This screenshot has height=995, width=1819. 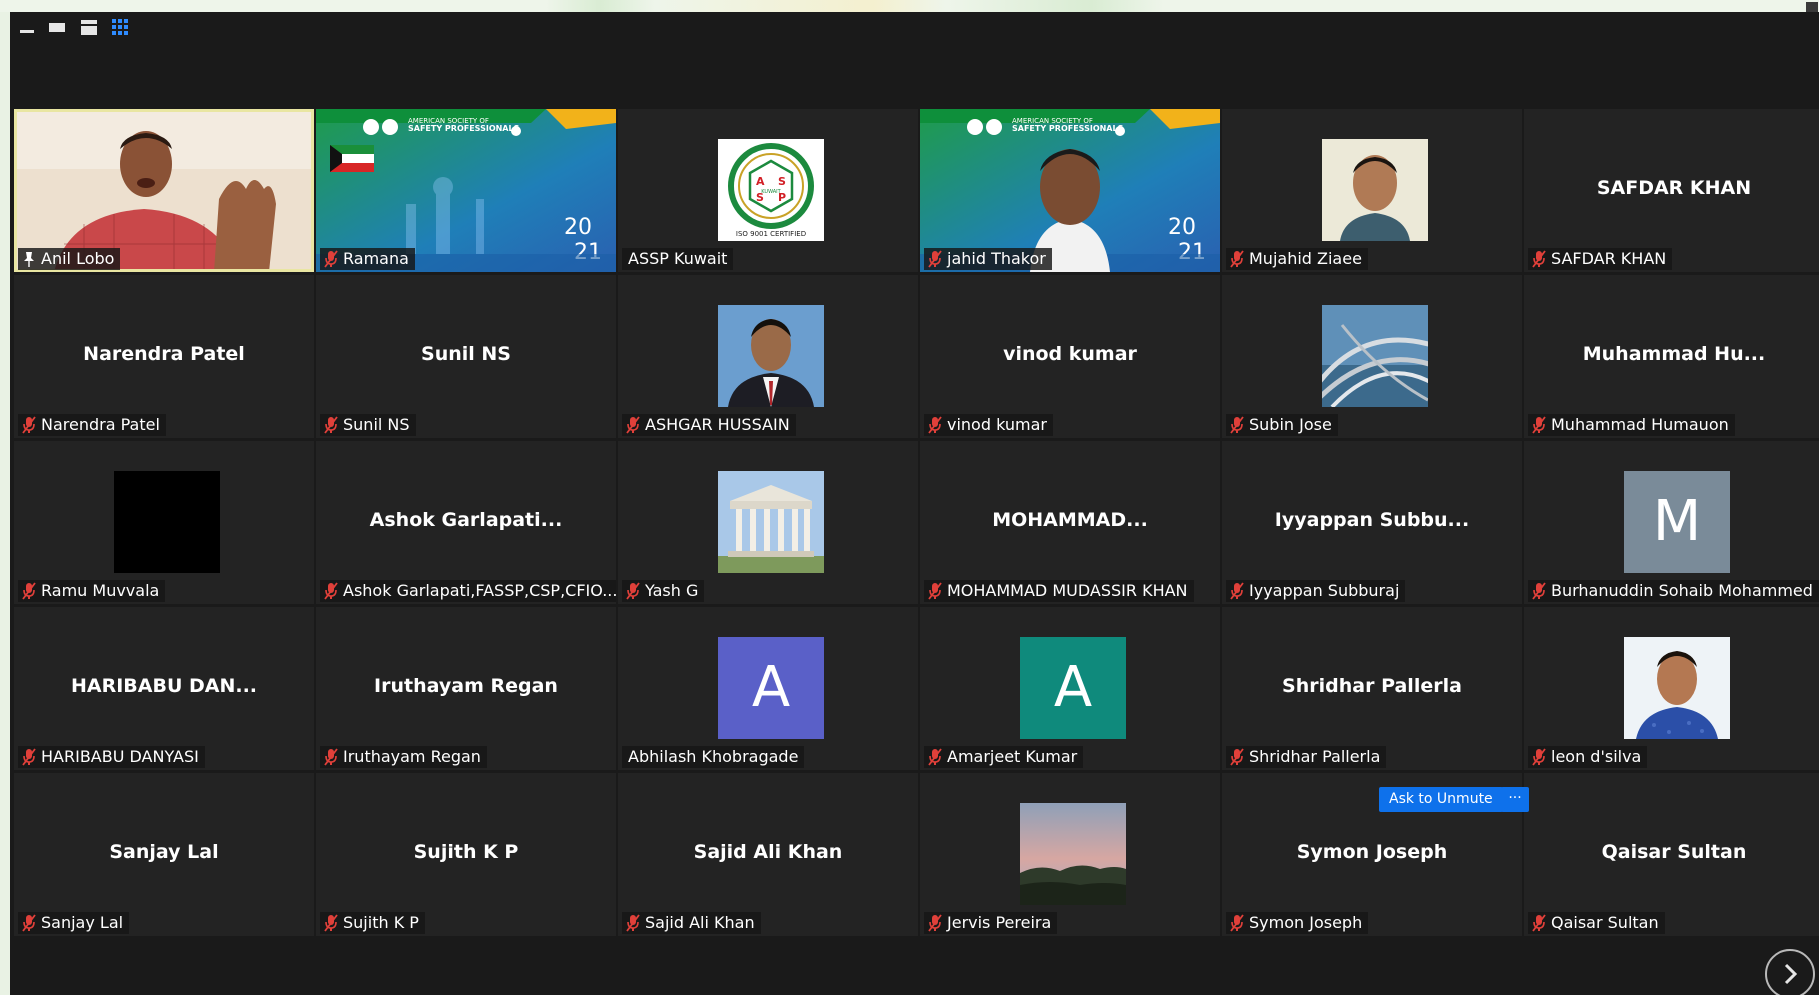 What do you see at coordinates (368, 425) in the screenshot?
I see `participant-name-label: Sunil NS` at bounding box center [368, 425].